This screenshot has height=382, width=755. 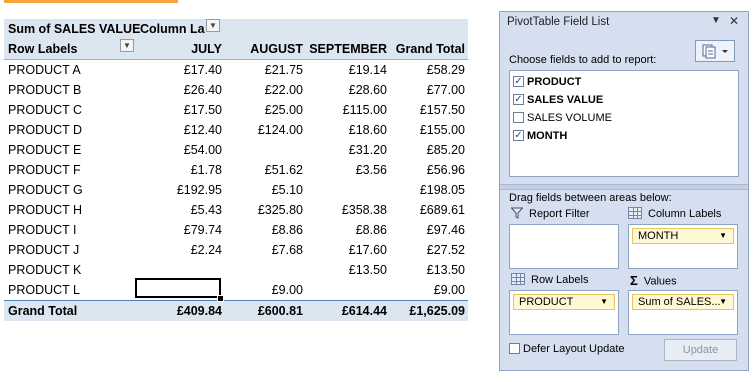 I want to click on value-cell-july: £54.00, so click(x=203, y=150).